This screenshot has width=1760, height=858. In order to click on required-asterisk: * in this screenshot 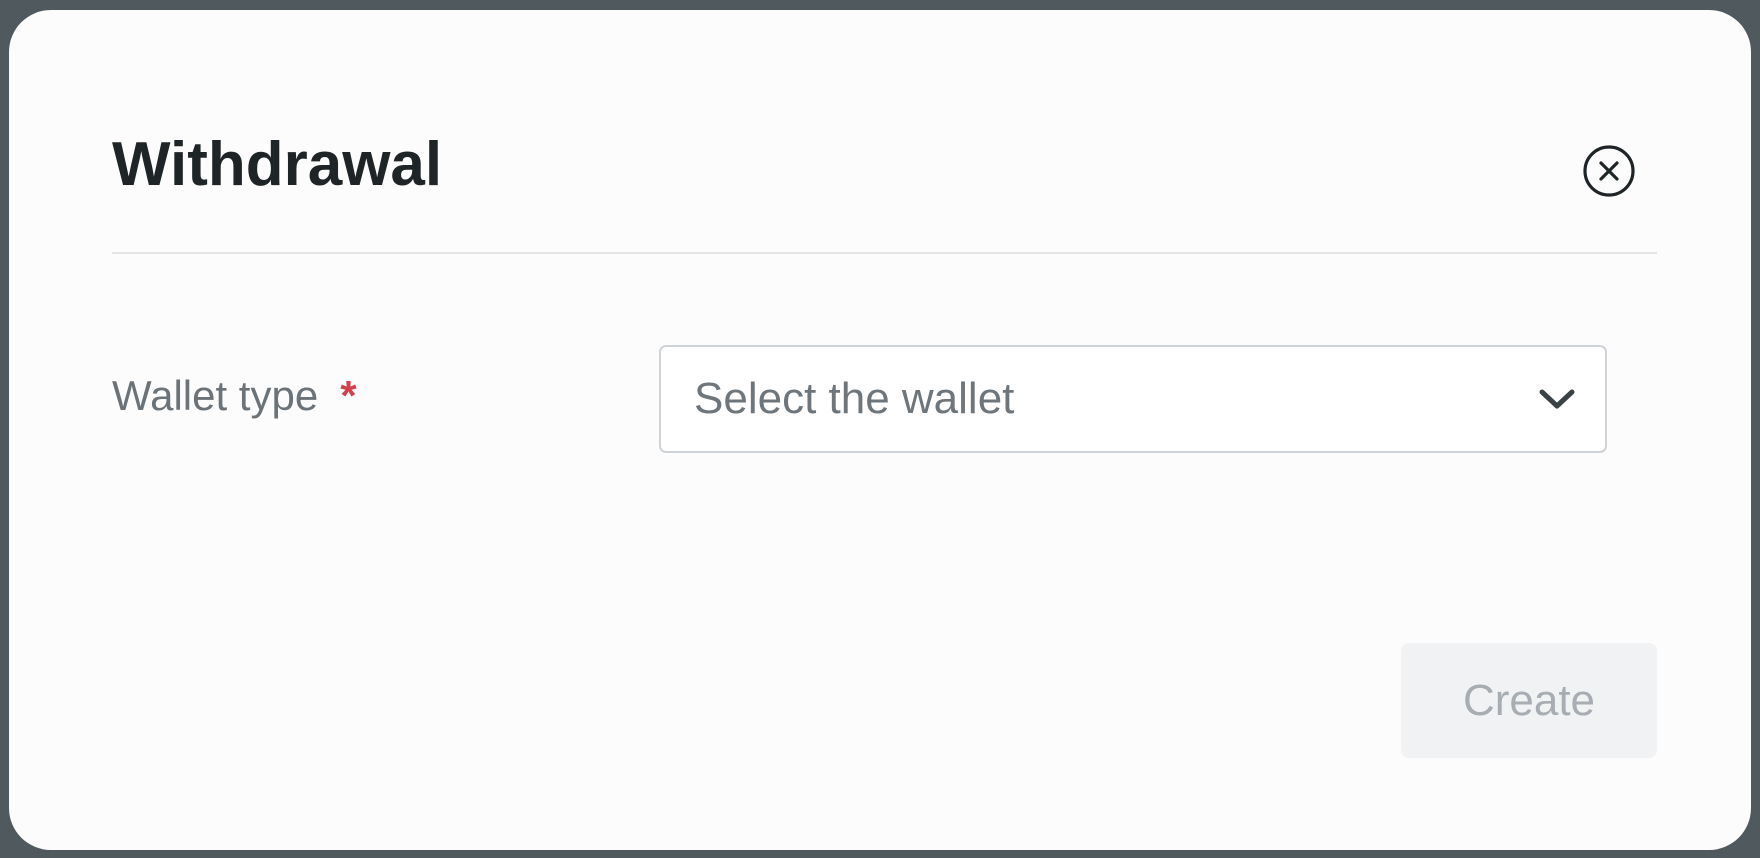, I will do `click(348, 395)`.